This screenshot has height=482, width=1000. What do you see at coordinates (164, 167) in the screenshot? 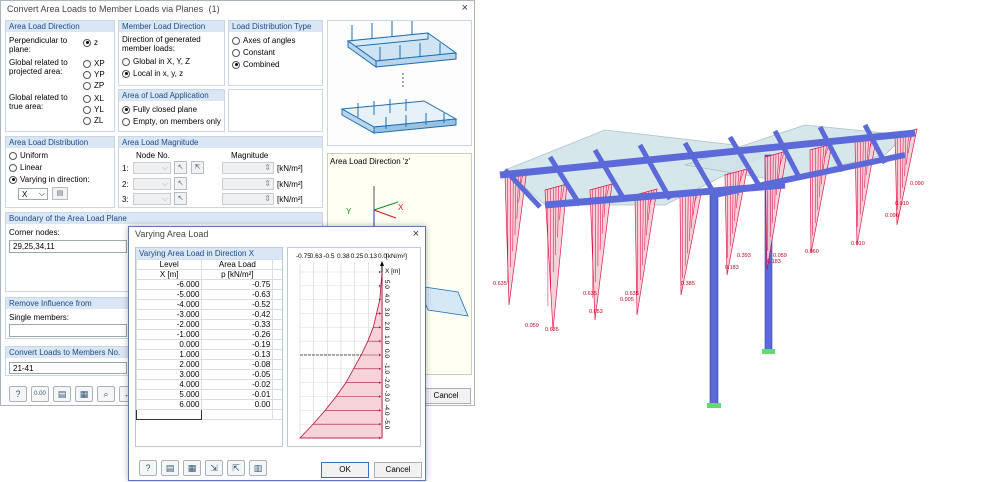
I see `chevron-down-icon: ⌵` at bounding box center [164, 167].